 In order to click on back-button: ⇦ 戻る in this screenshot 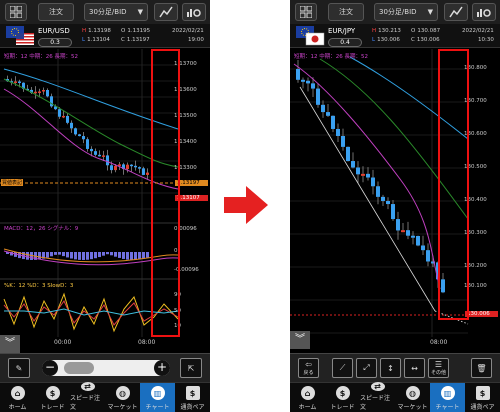, I will do `click(308, 368)`.